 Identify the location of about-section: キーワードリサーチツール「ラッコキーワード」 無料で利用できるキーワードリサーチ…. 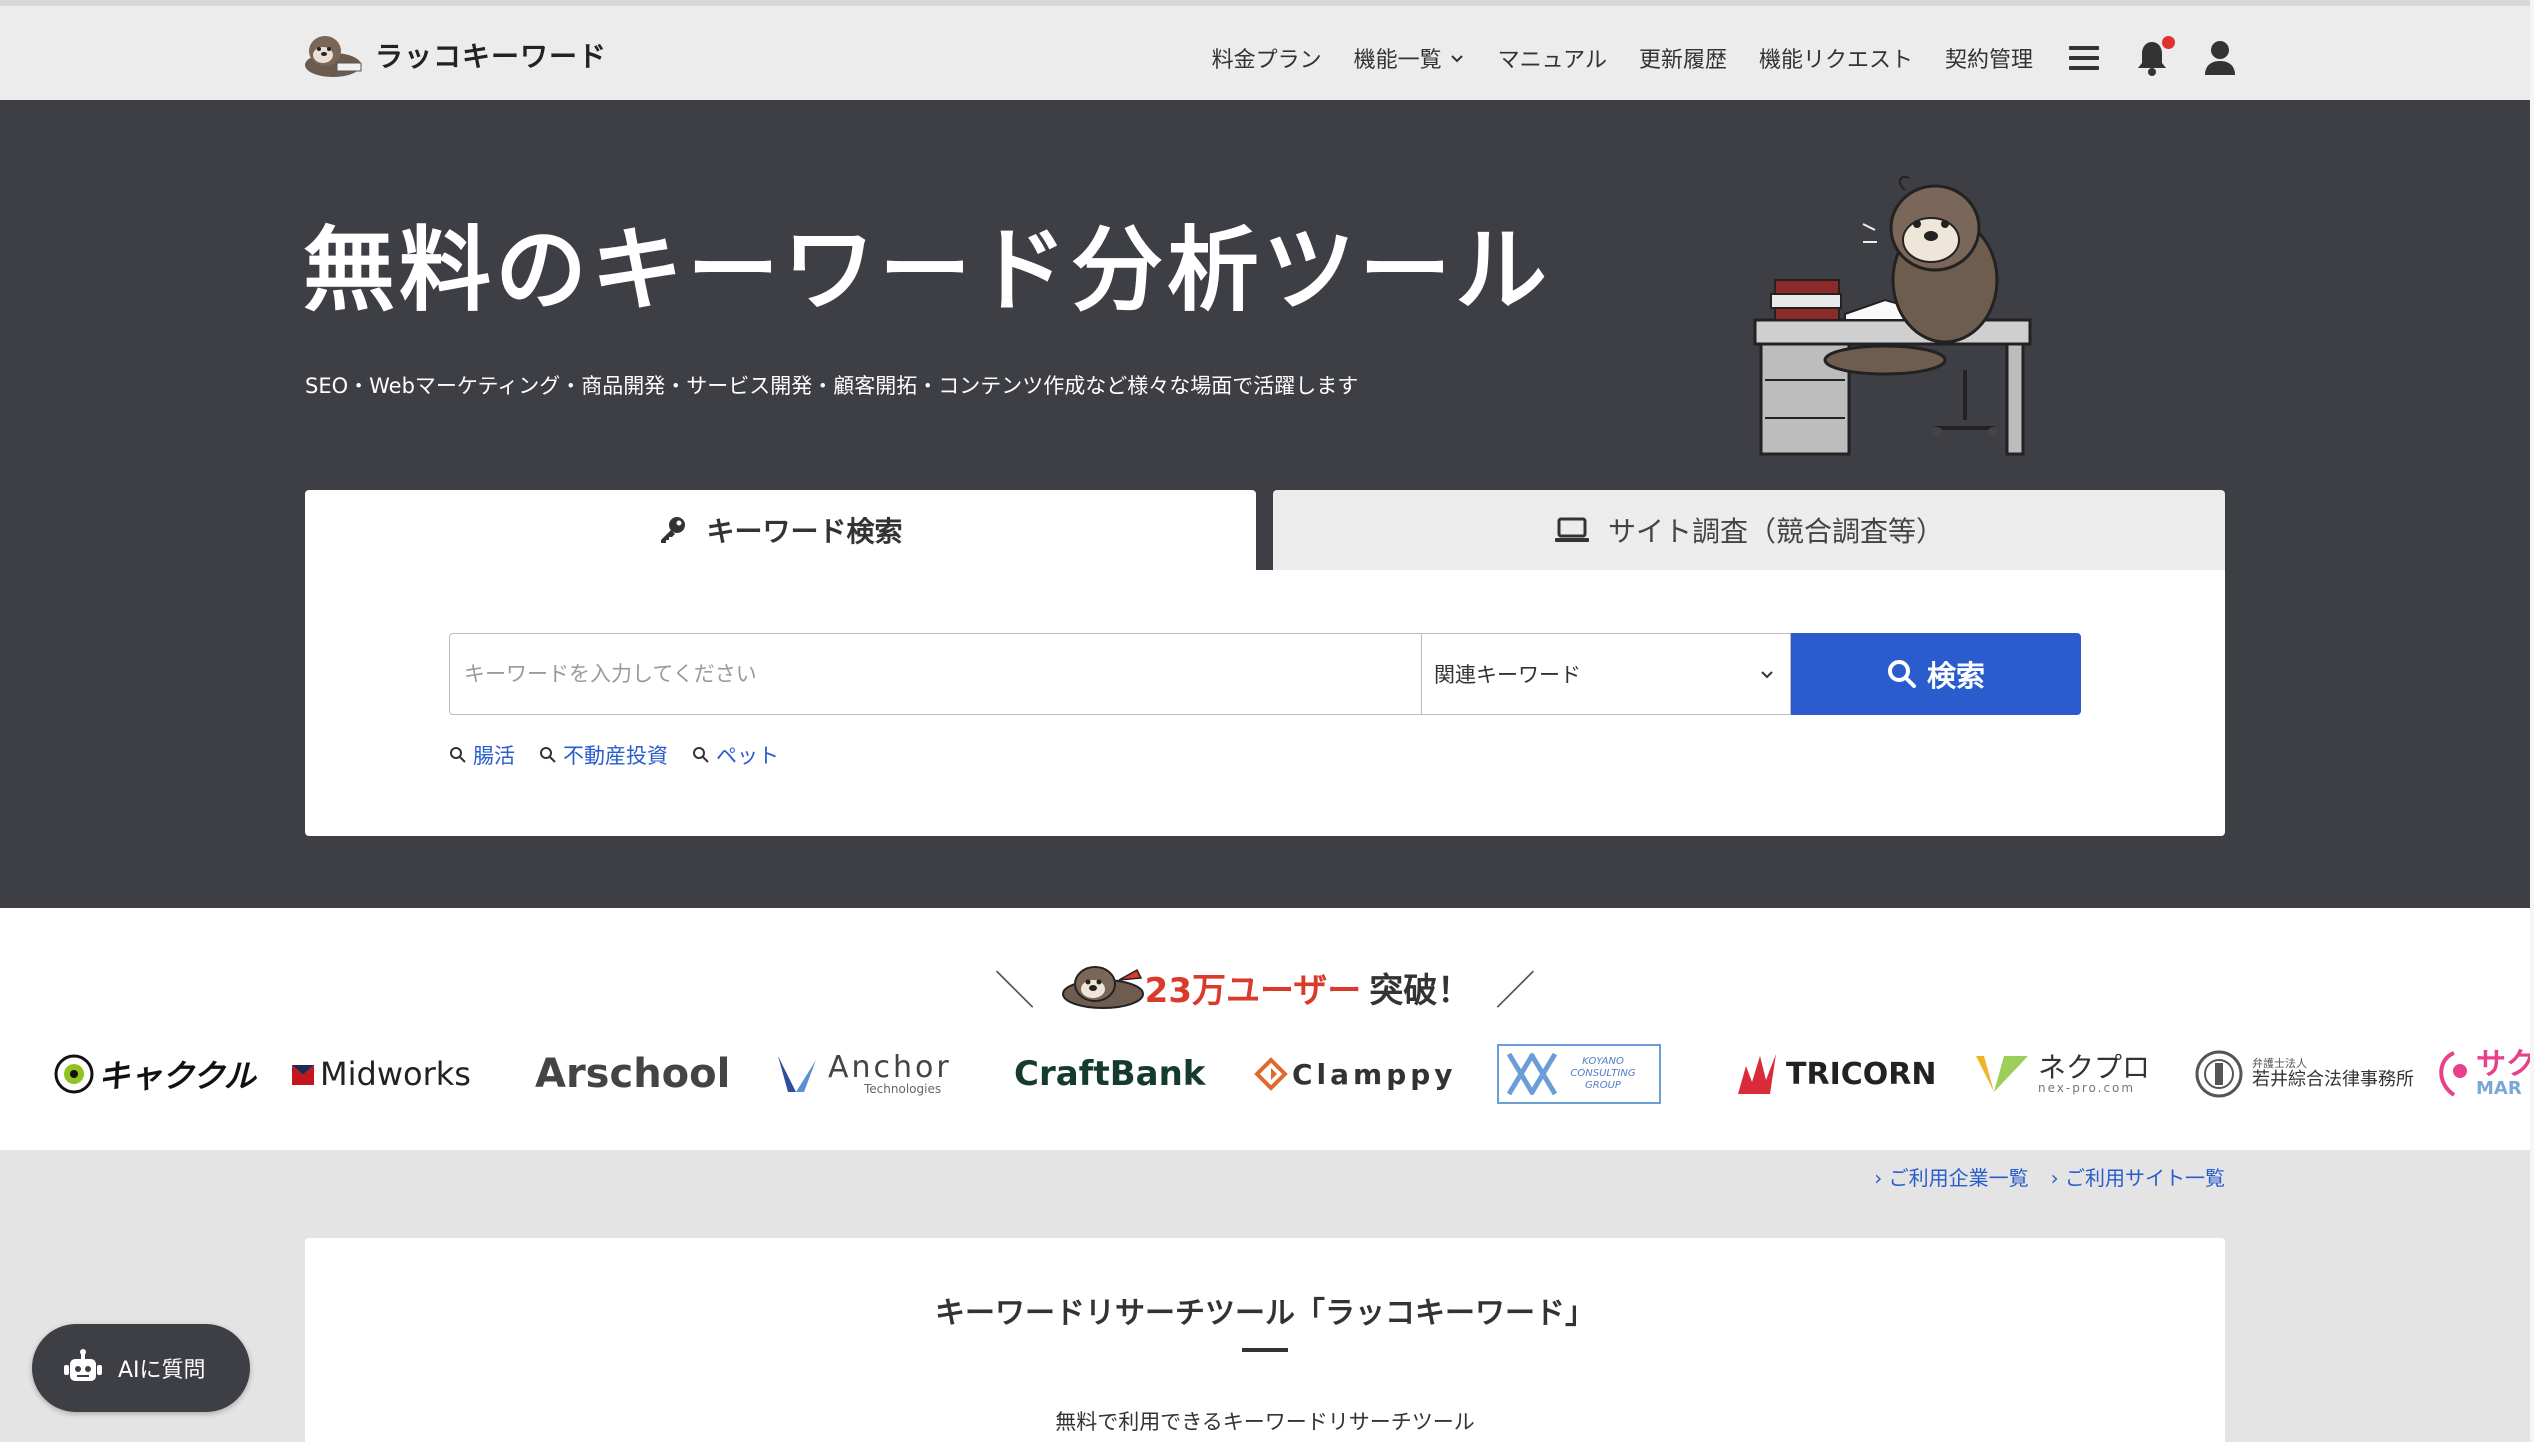
(1265, 1340).